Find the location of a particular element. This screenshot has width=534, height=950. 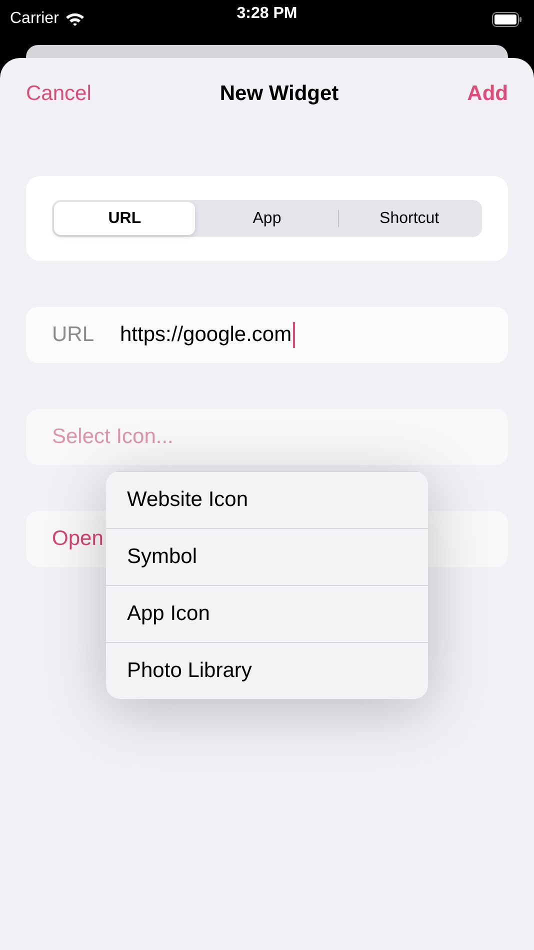

text-cursor is located at coordinates (293, 335).